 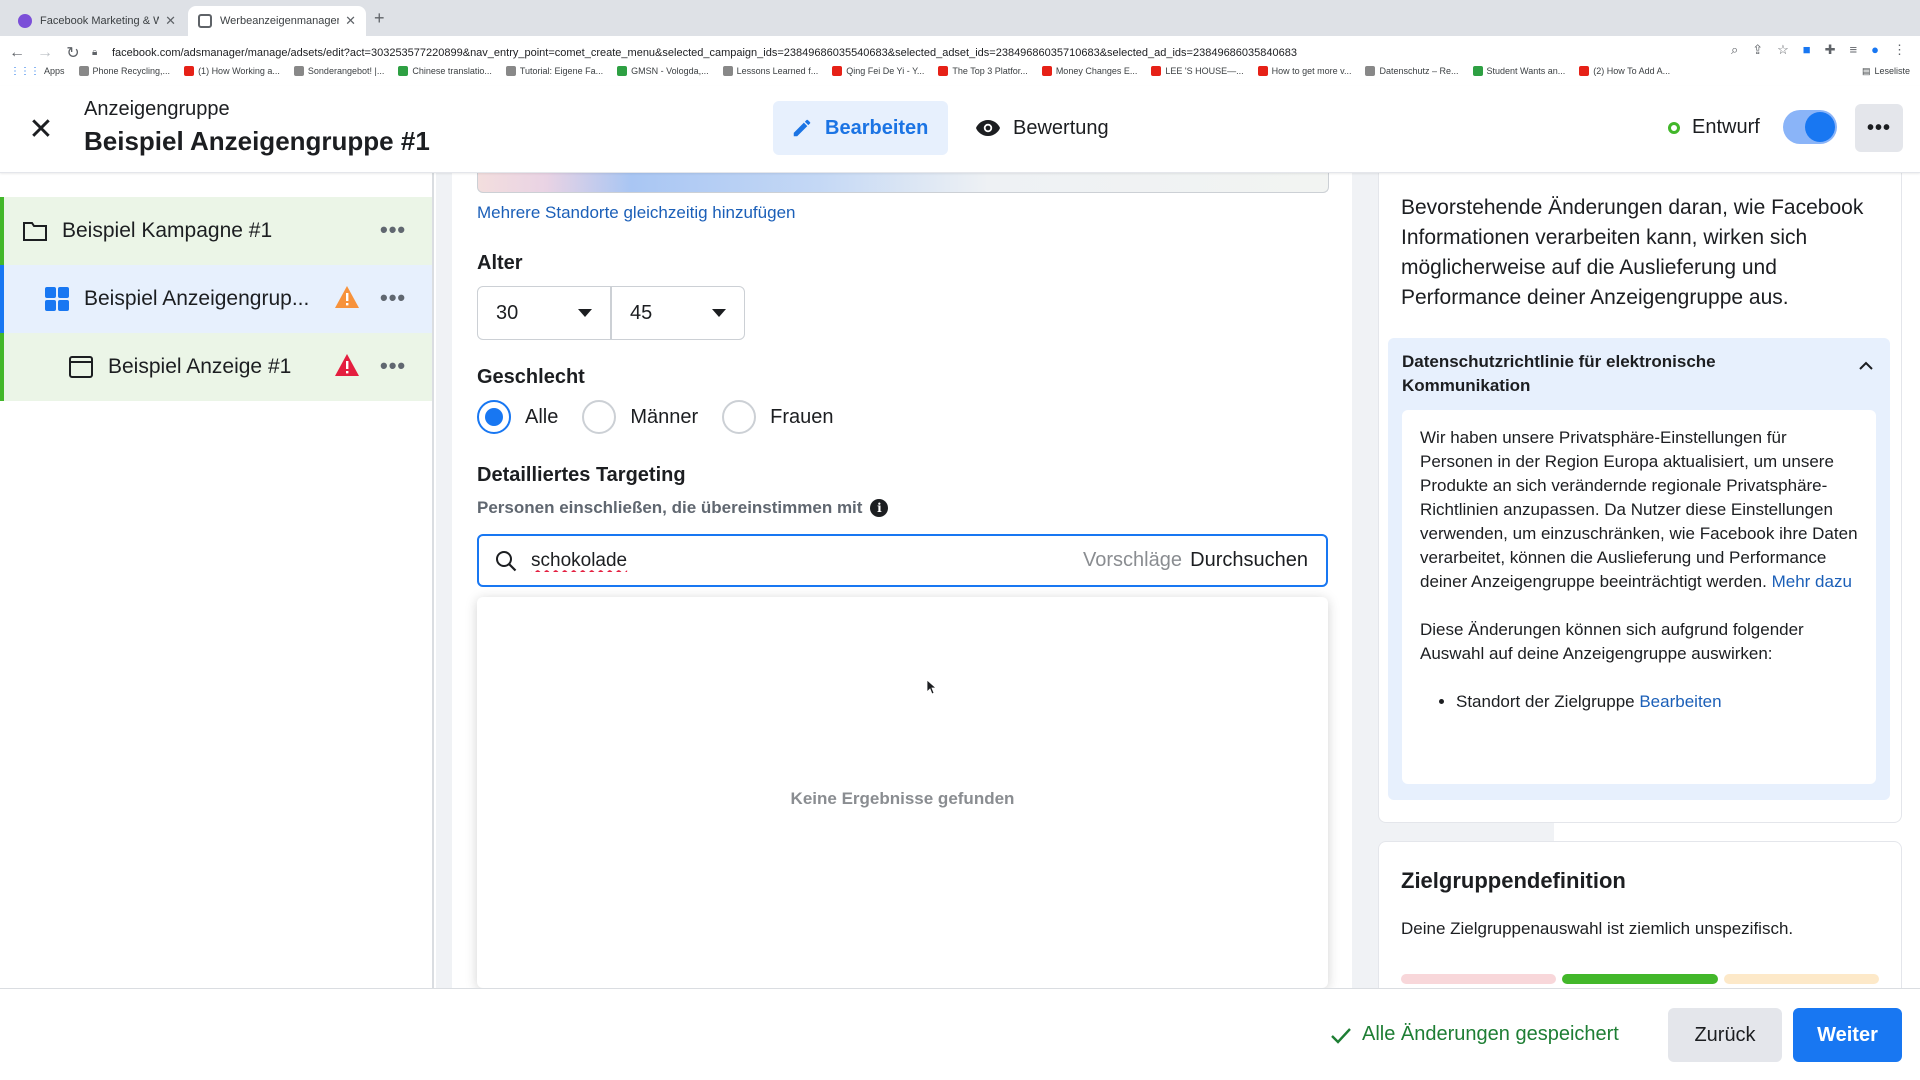 What do you see at coordinates (1820, 127) in the screenshot?
I see `toggle-knob` at bounding box center [1820, 127].